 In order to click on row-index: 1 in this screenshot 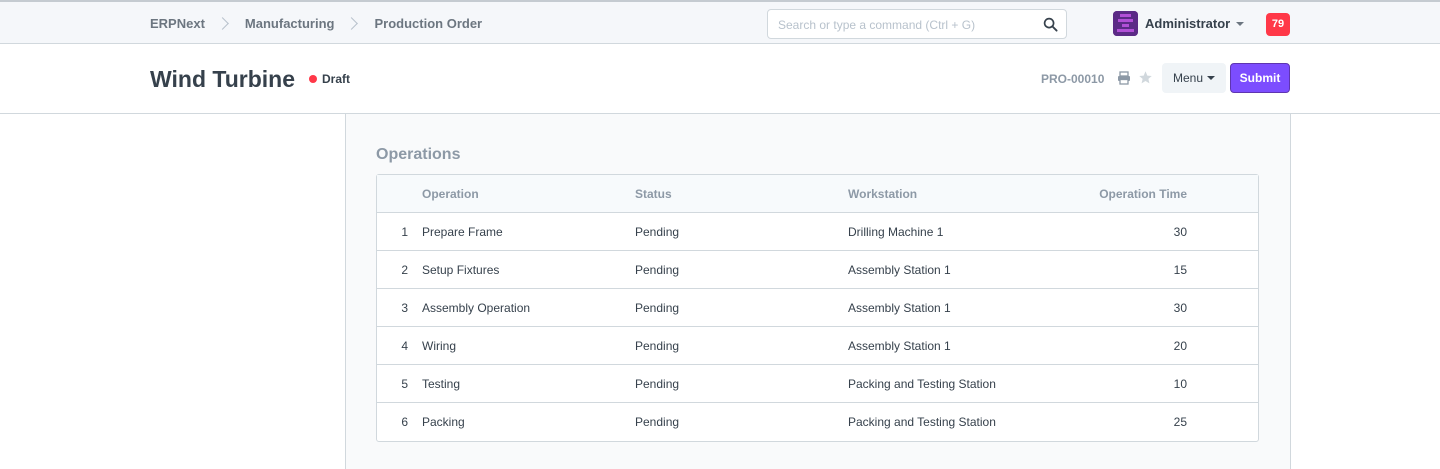, I will do `click(404, 231)`.